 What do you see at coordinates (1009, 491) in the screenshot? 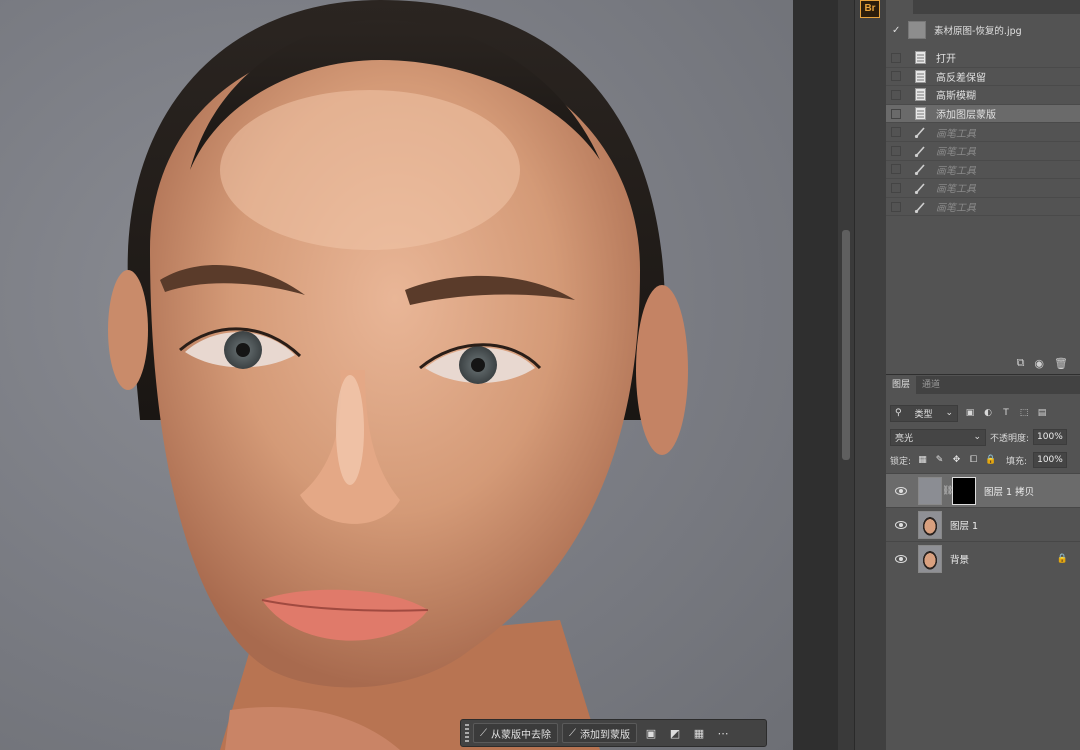
I see `layer-name: 图层 1 拷贝` at bounding box center [1009, 491].